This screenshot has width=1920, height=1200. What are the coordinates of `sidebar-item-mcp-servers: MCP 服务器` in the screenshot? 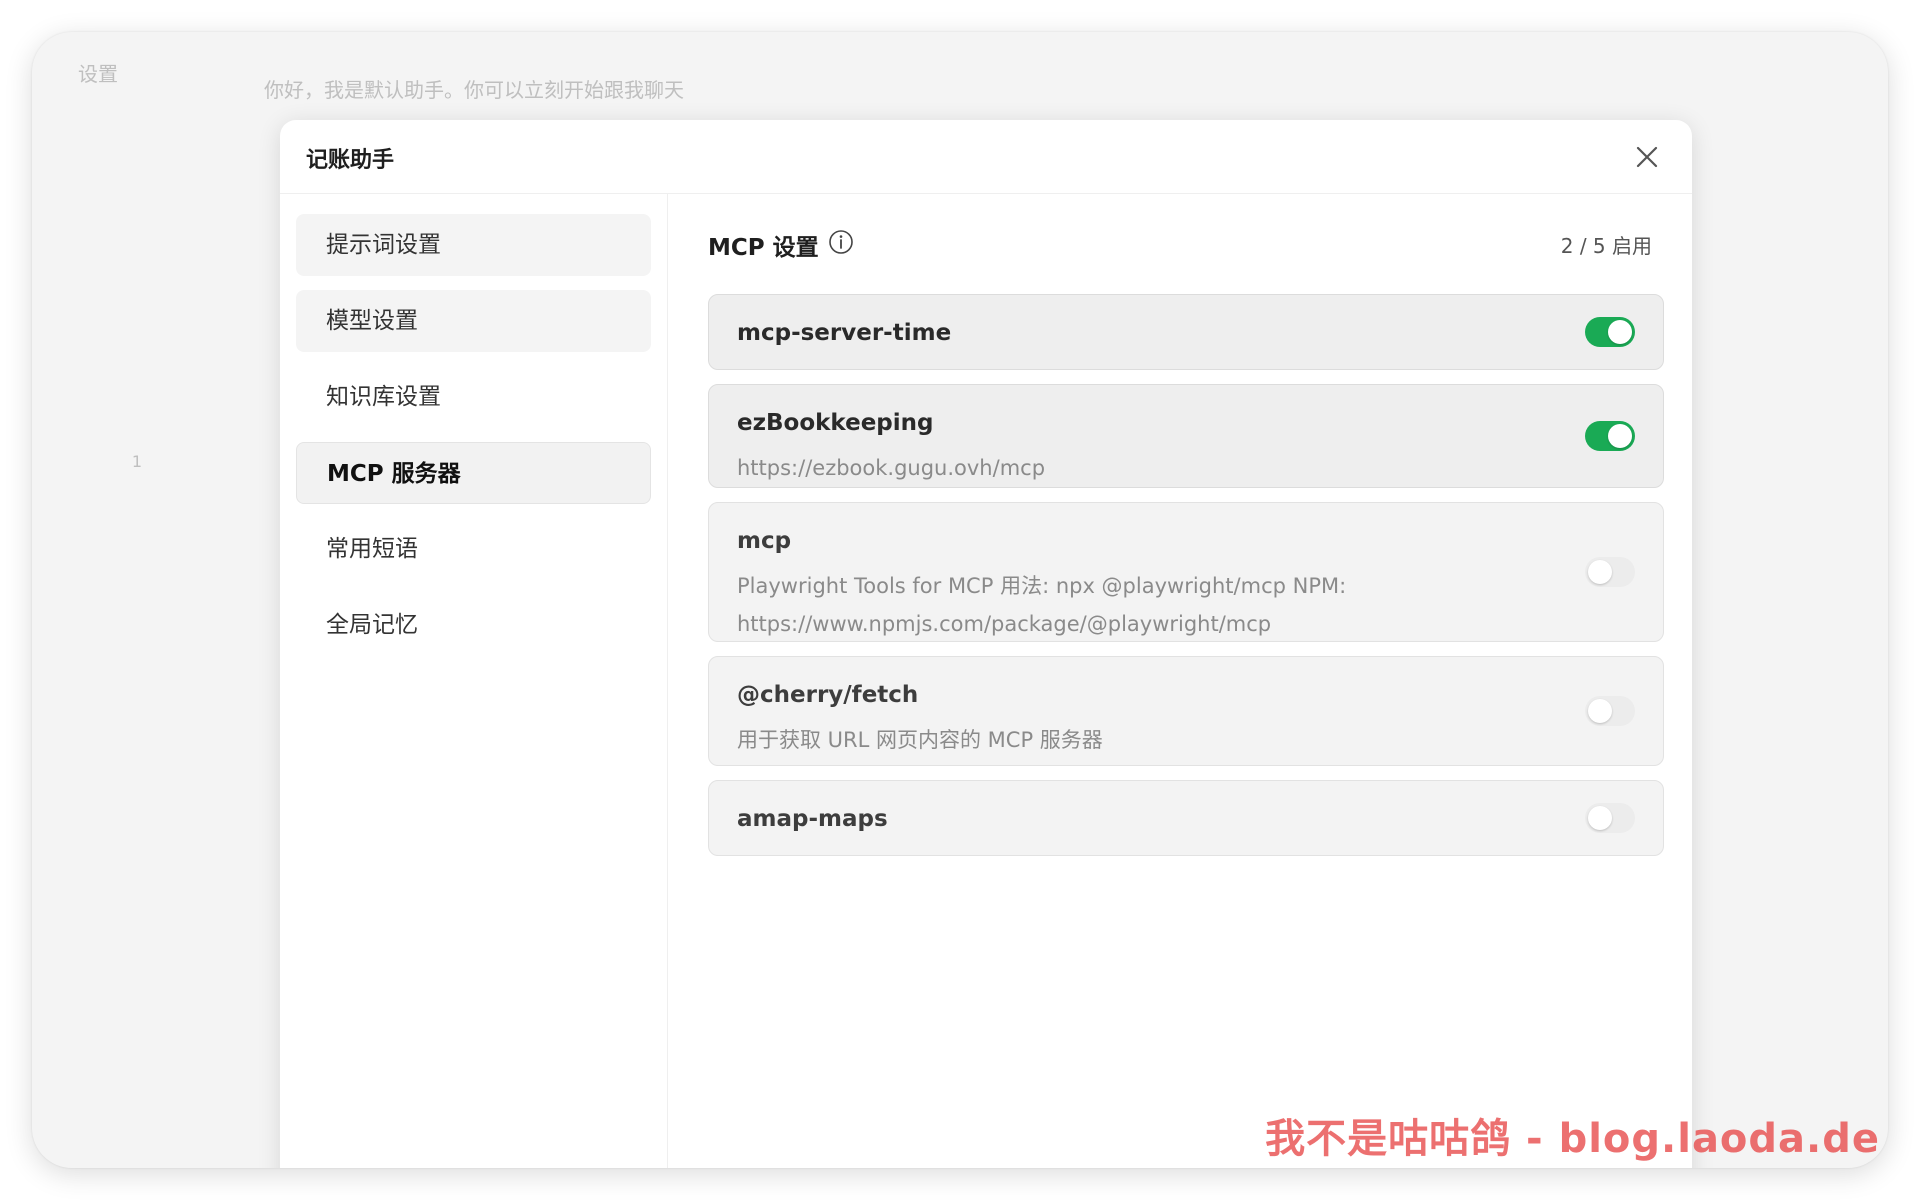 It's located at (473, 473).